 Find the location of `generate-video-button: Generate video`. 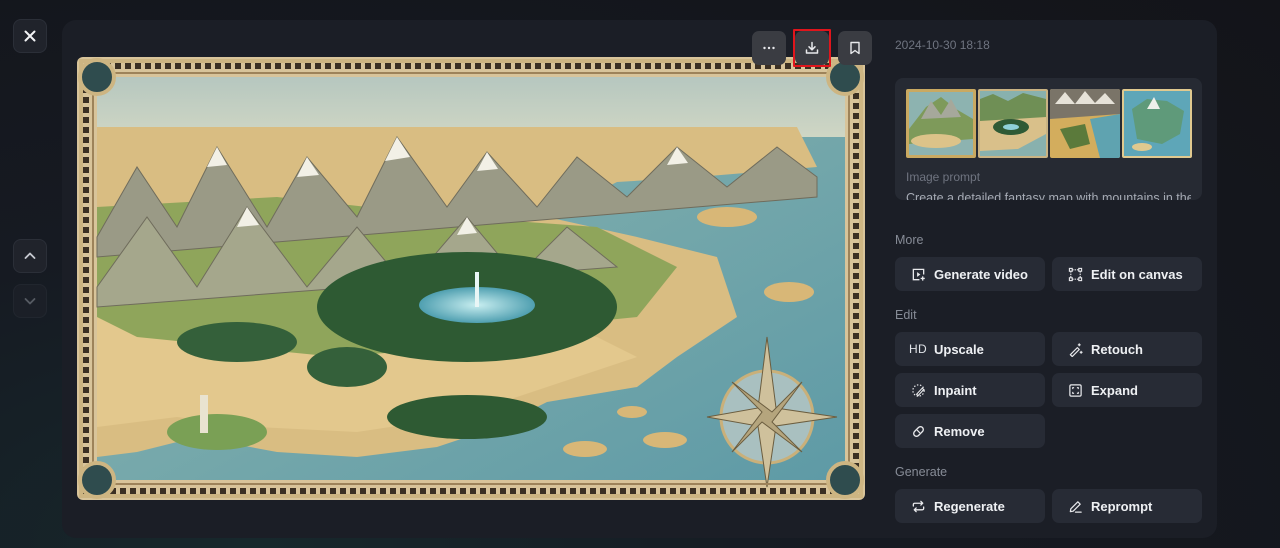

generate-video-button: Generate video is located at coordinates (970, 274).